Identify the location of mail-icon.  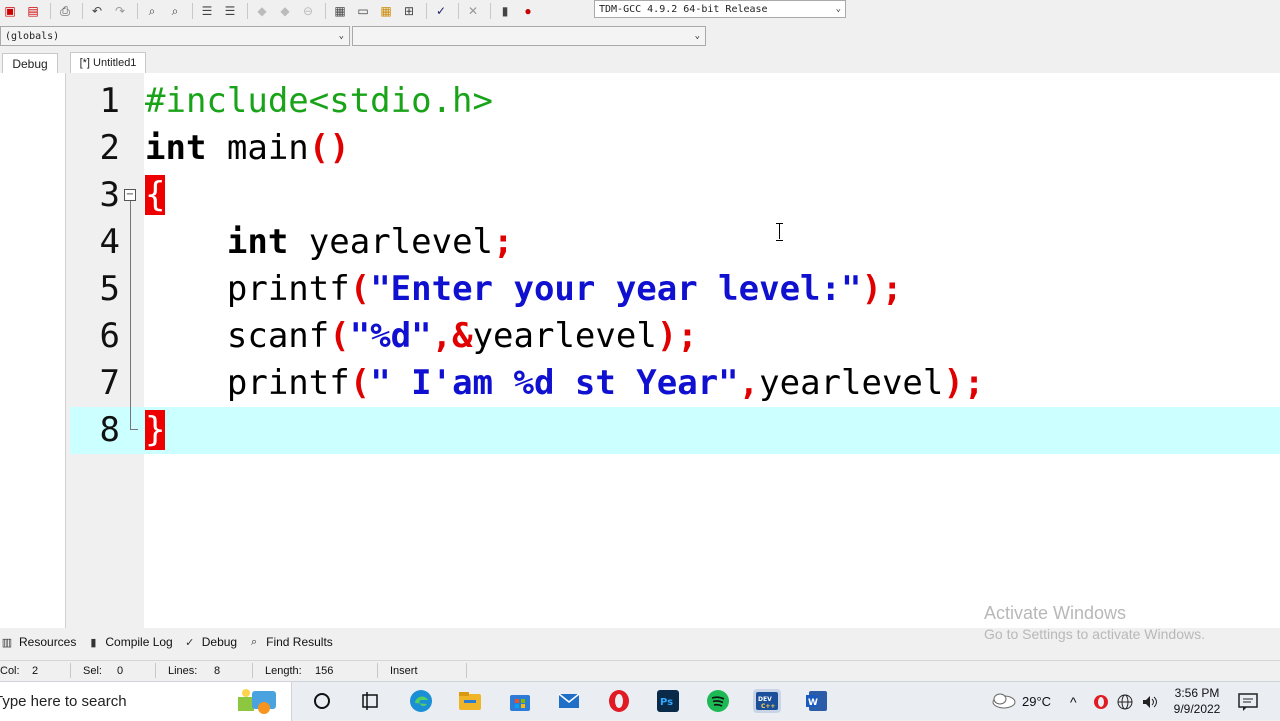
(569, 701).